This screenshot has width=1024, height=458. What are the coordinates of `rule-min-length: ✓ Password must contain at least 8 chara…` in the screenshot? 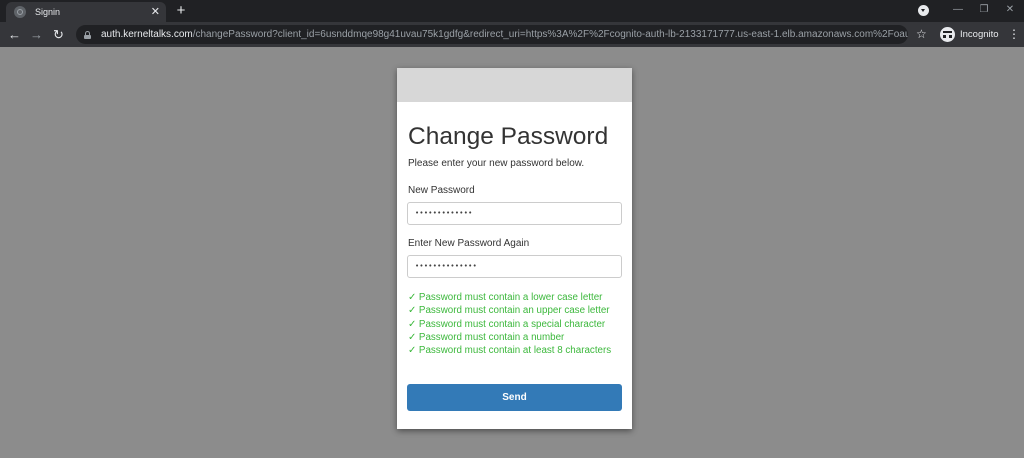 It's located at (510, 351).